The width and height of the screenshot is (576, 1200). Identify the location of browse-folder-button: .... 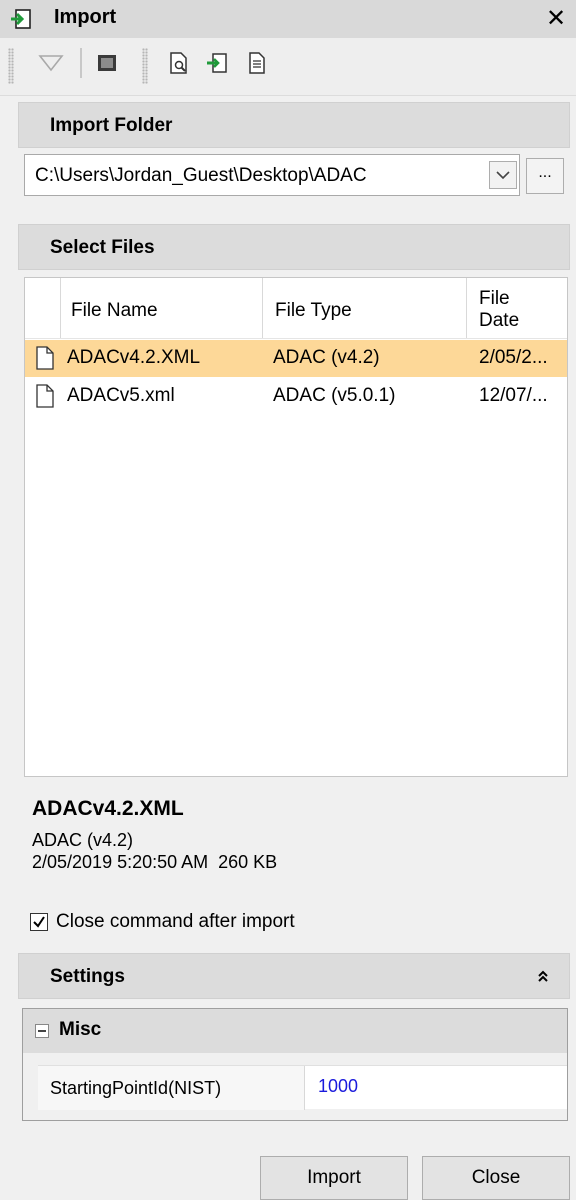
(545, 176).